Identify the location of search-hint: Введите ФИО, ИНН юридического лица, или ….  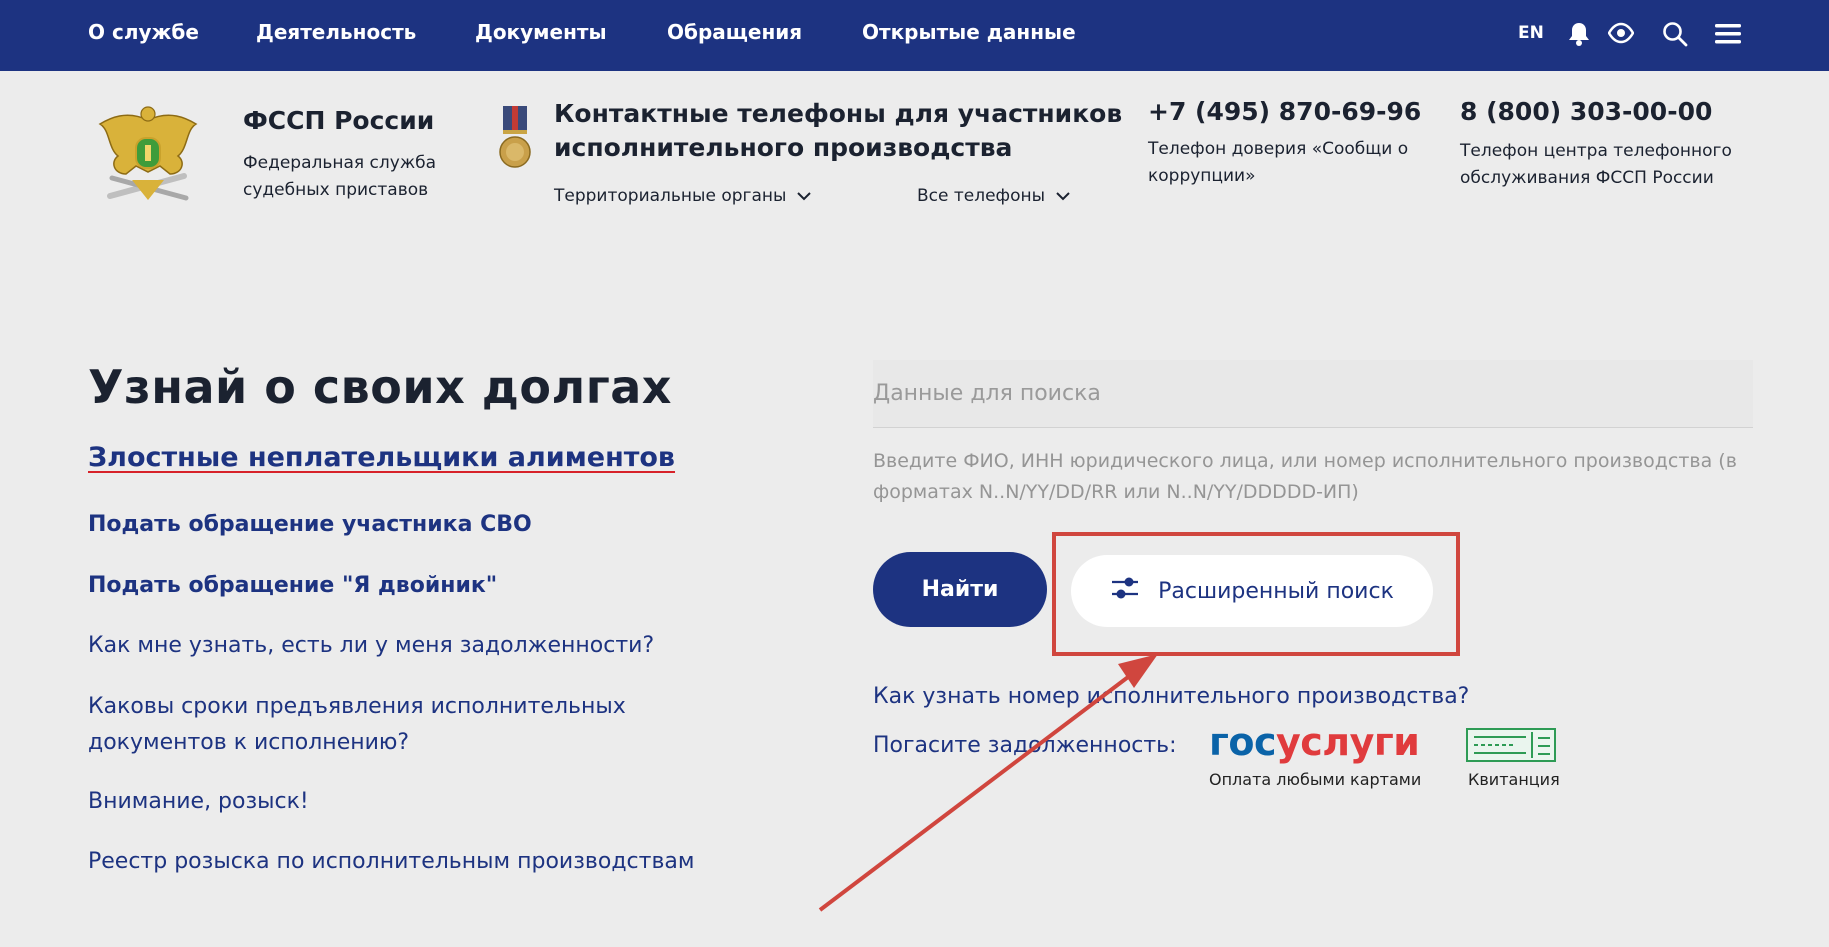
(1305, 476).